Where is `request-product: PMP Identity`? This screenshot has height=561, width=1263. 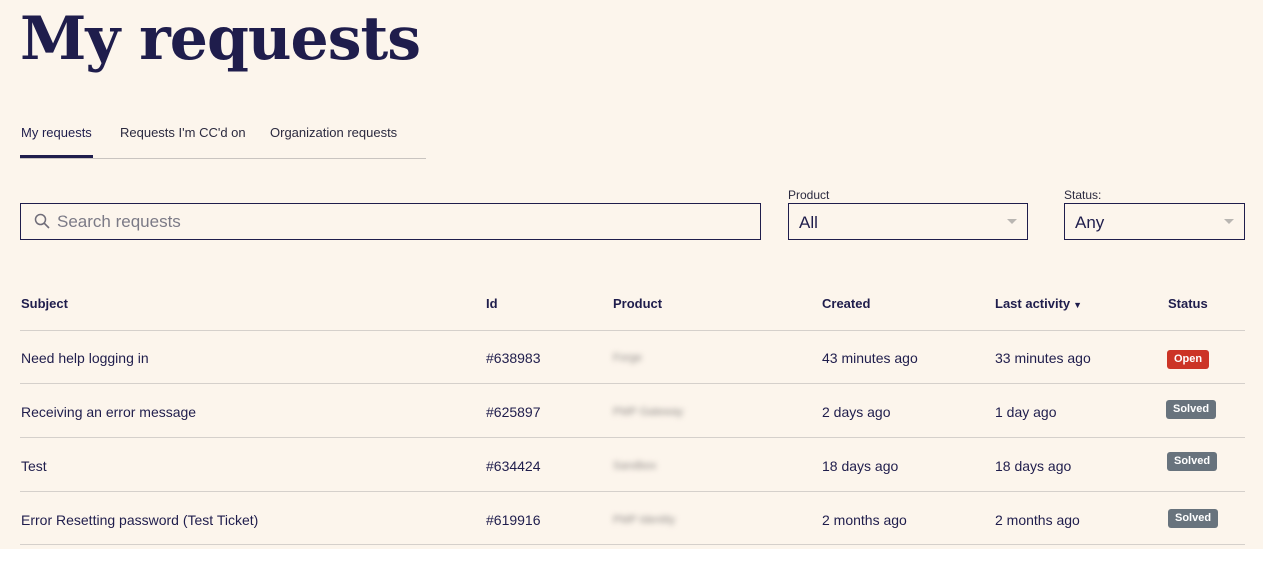
request-product: PMP Identity is located at coordinates (644, 520).